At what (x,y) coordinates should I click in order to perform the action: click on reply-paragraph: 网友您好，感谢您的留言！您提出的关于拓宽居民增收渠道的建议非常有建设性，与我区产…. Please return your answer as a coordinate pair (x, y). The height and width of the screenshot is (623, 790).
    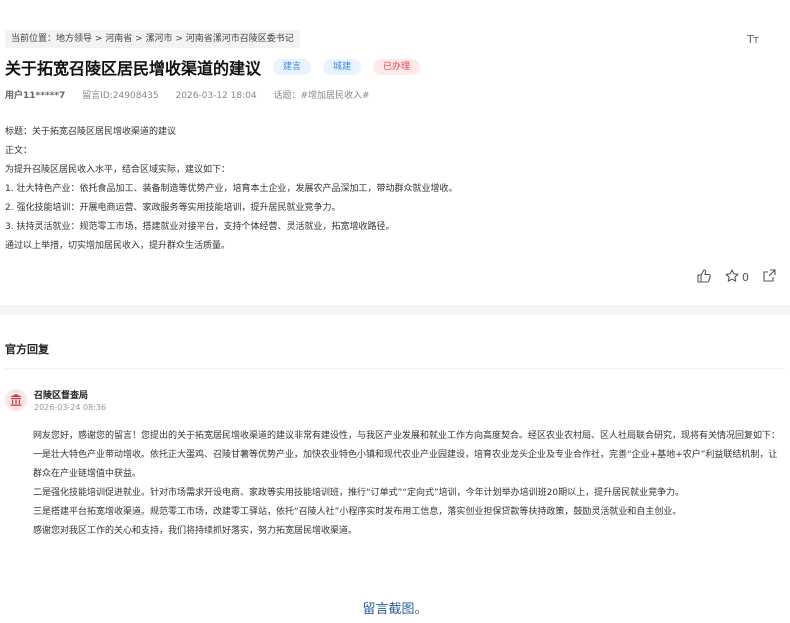
    Looking at the image, I should click on (407, 436).